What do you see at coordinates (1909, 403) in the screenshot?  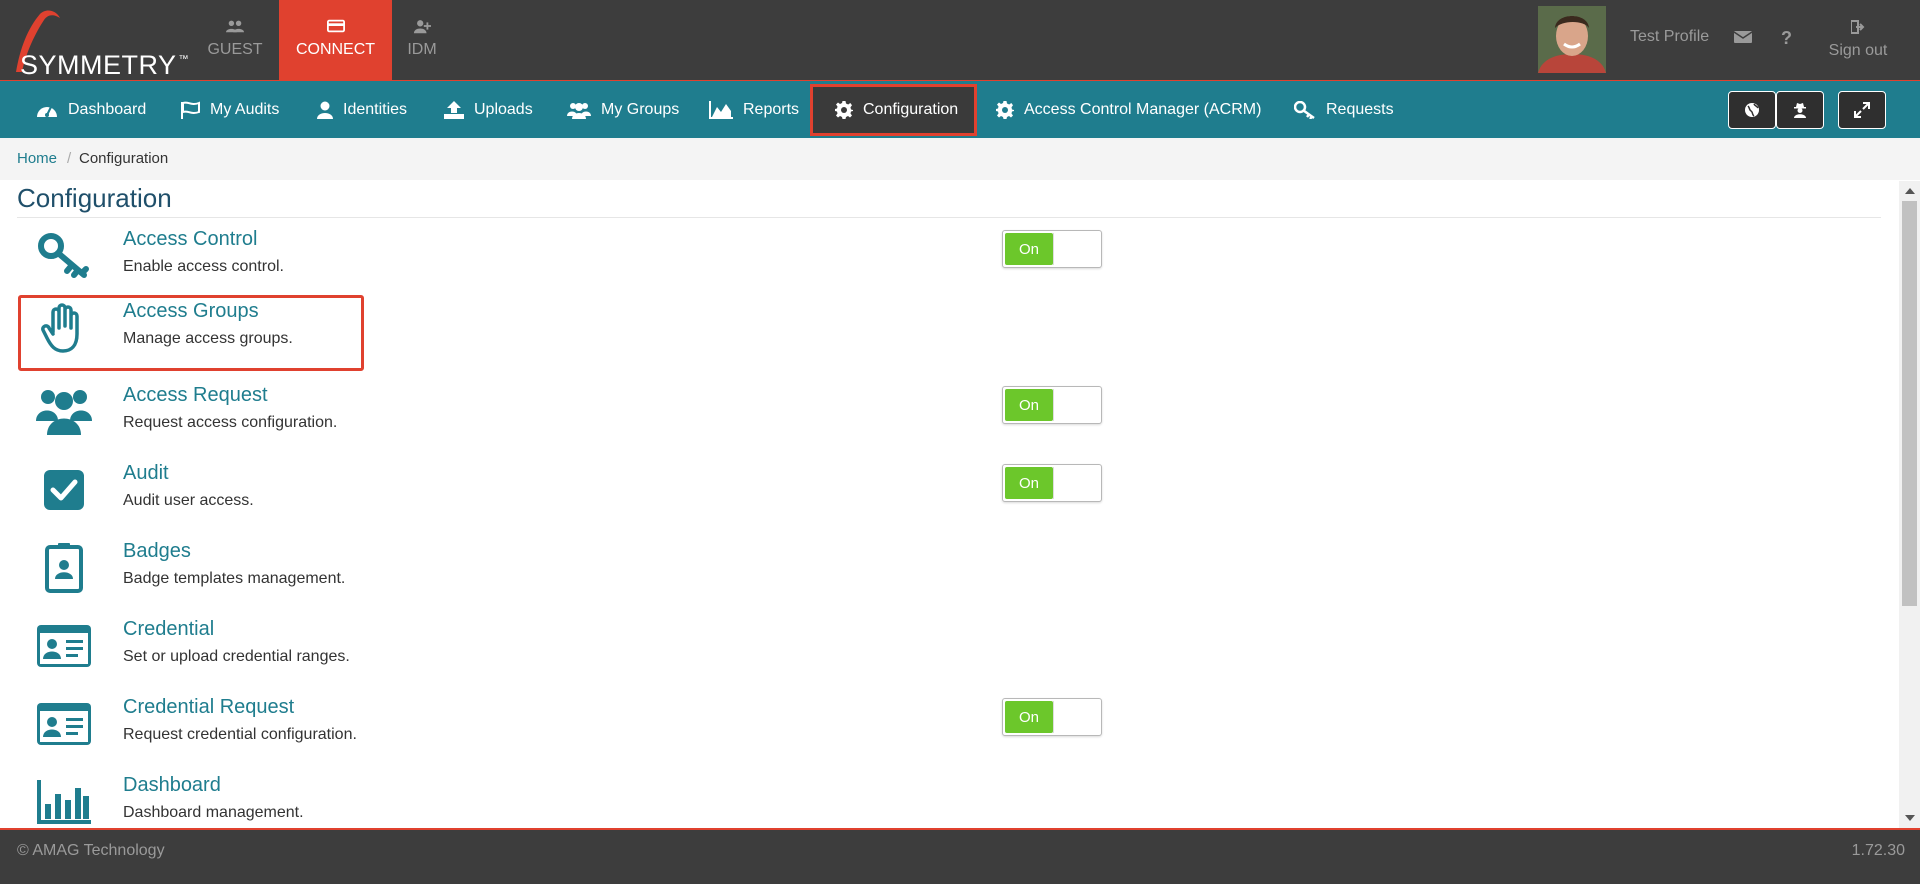 I see `scroll-thumb` at bounding box center [1909, 403].